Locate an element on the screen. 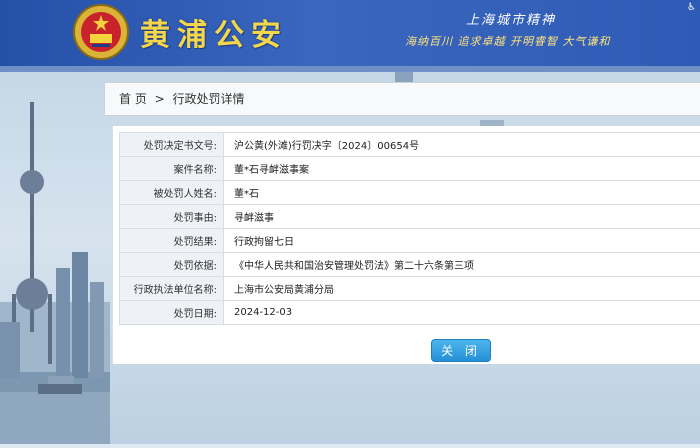 Image resolution: width=700 pixels, height=448 pixels. table-row: 处罚依据: 《中华人民共和国治安管理处罚法》第二十六条第三项 is located at coordinates (410, 265).